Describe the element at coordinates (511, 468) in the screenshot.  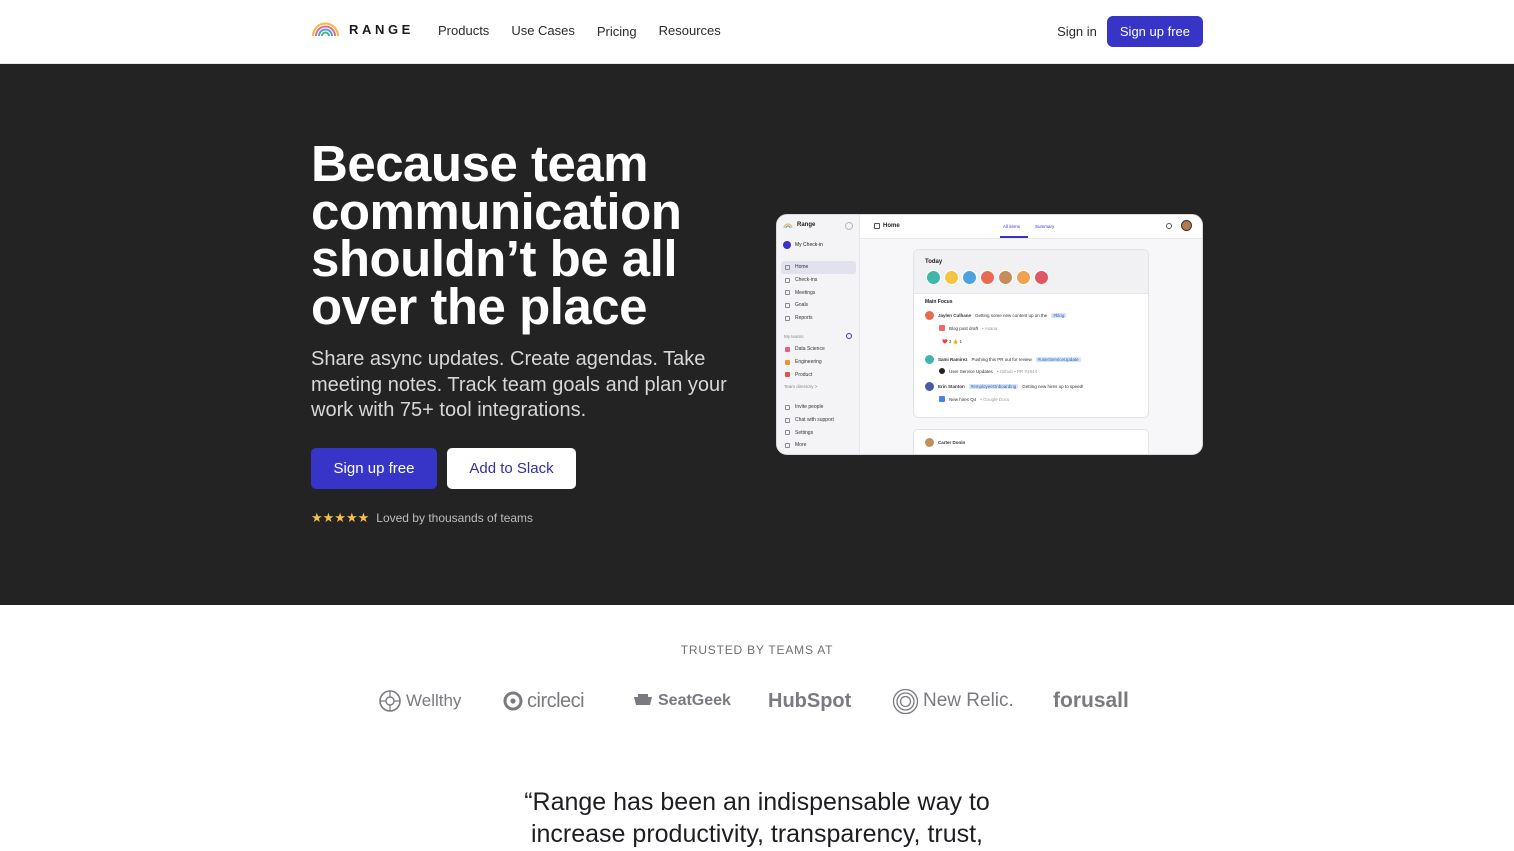
I see `add-to-slack-button: Add to Slack` at that location.